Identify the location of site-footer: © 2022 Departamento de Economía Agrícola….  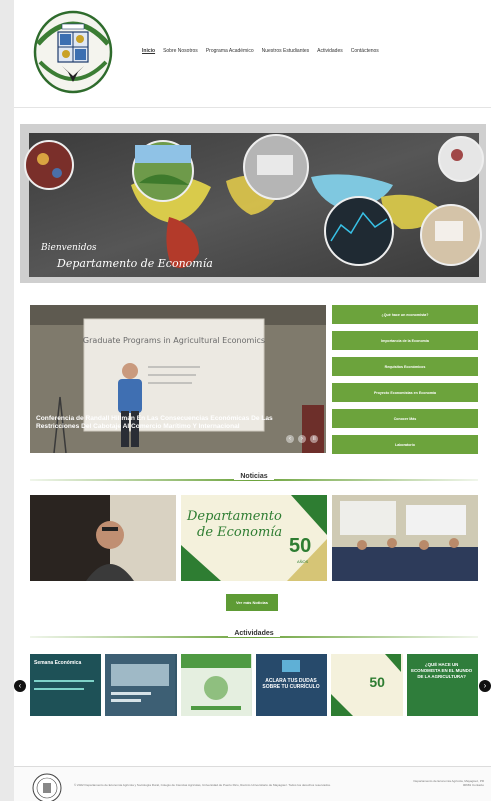
(252, 783).